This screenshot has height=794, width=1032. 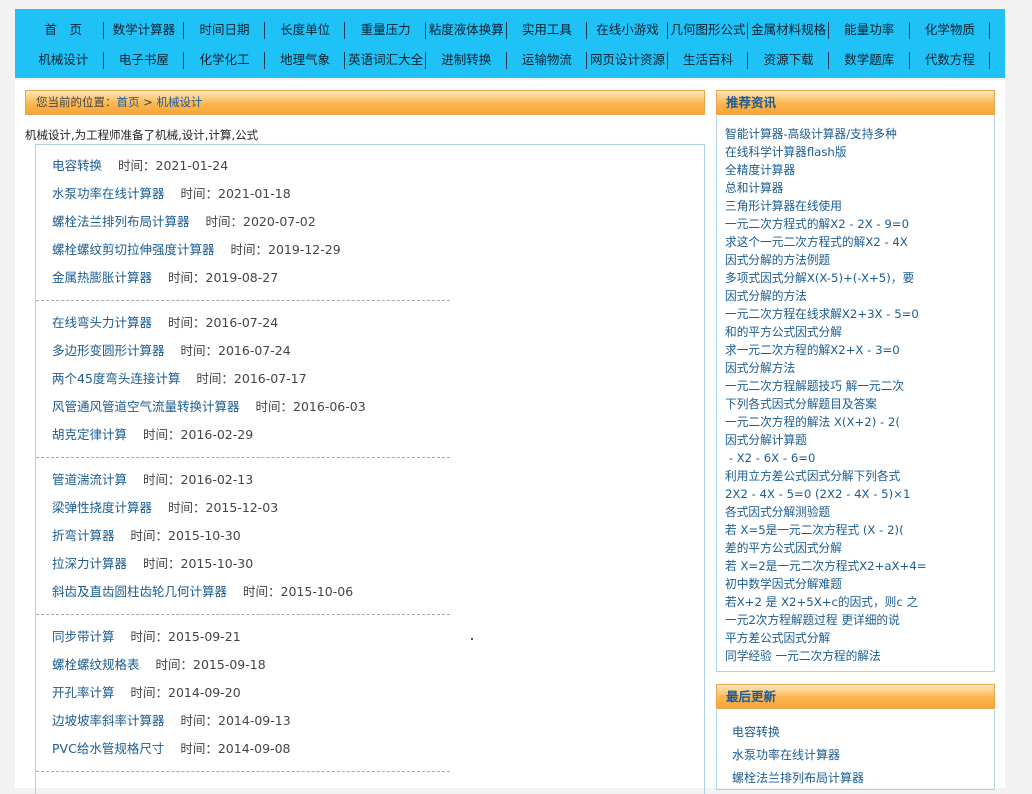 I want to click on recommend-link: 因式分解的方法例题, so click(x=859, y=260).